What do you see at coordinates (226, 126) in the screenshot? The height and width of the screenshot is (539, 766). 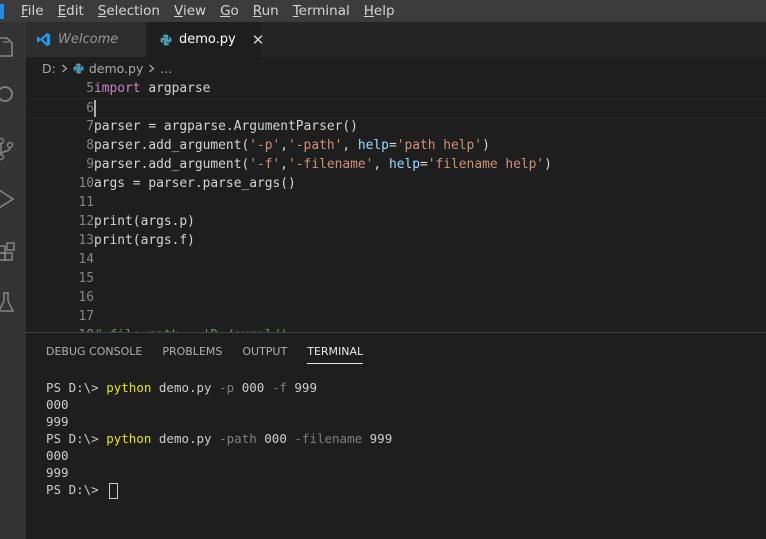 I see `code-text: parser = argparse.ArgumentParser()` at bounding box center [226, 126].